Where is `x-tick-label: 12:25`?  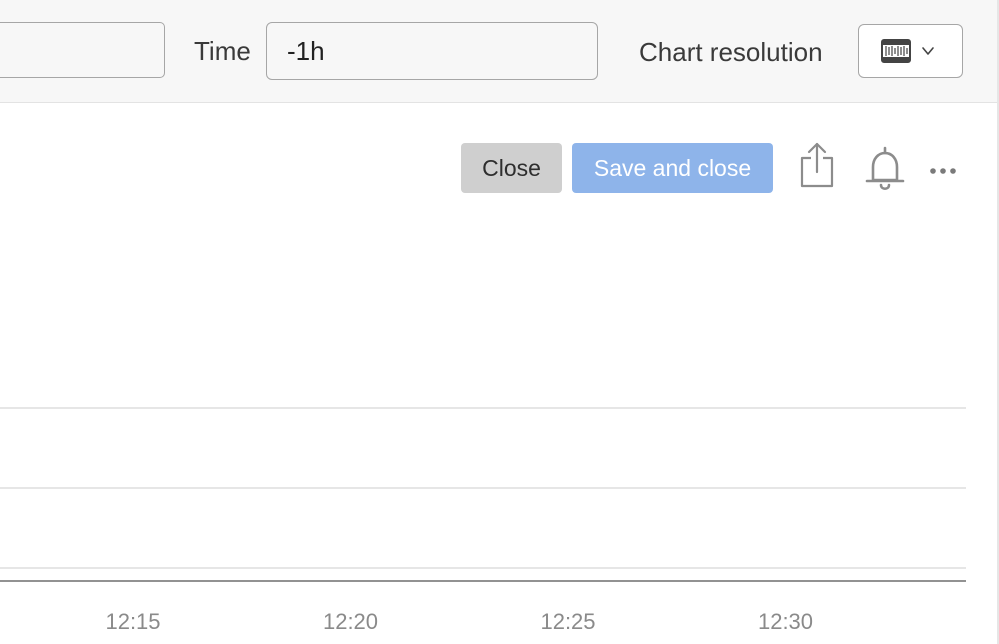
x-tick-label: 12:25 is located at coordinates (567, 621).